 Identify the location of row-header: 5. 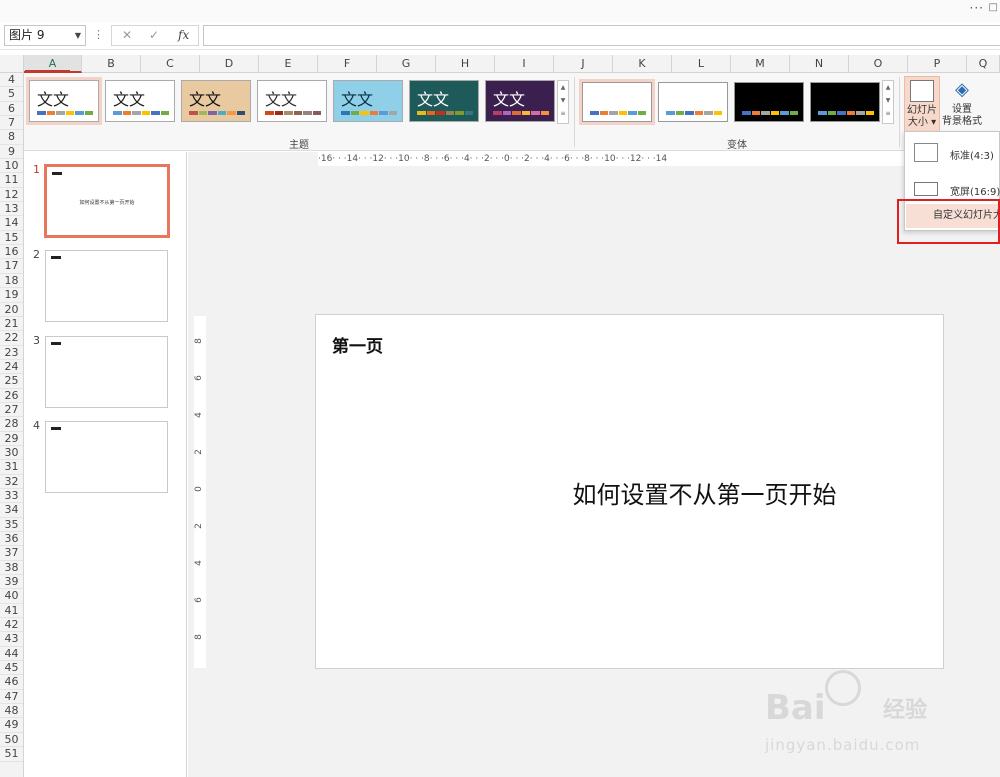
(11, 94).